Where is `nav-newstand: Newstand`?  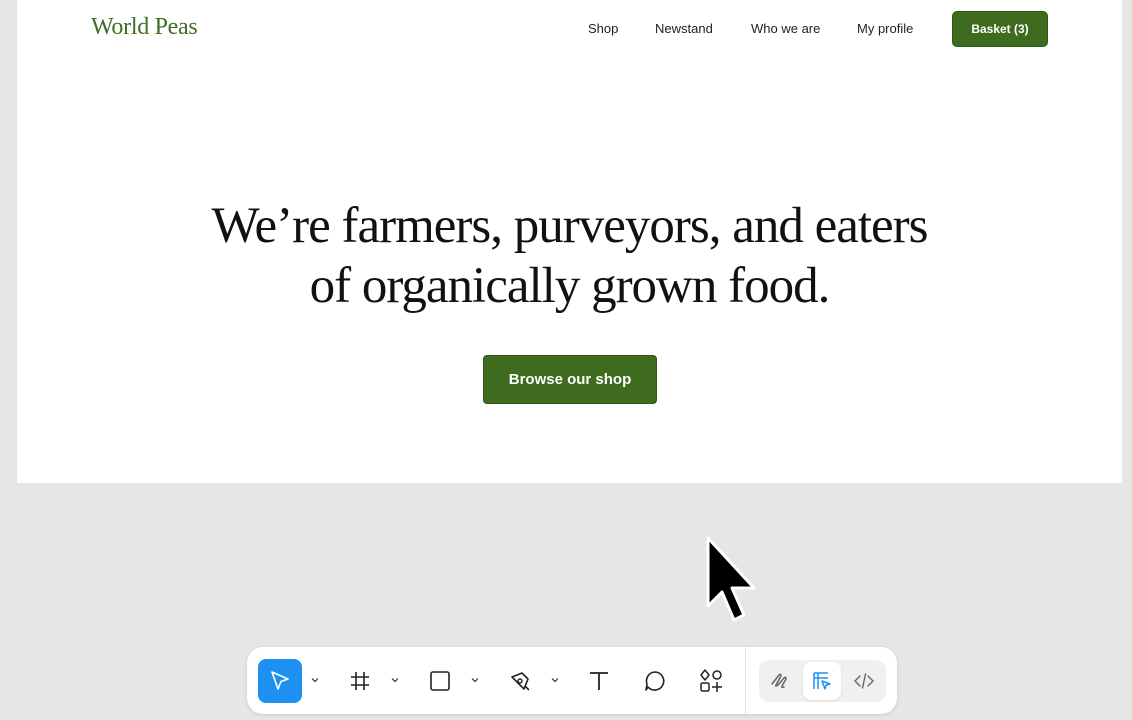 nav-newstand: Newstand is located at coordinates (684, 28).